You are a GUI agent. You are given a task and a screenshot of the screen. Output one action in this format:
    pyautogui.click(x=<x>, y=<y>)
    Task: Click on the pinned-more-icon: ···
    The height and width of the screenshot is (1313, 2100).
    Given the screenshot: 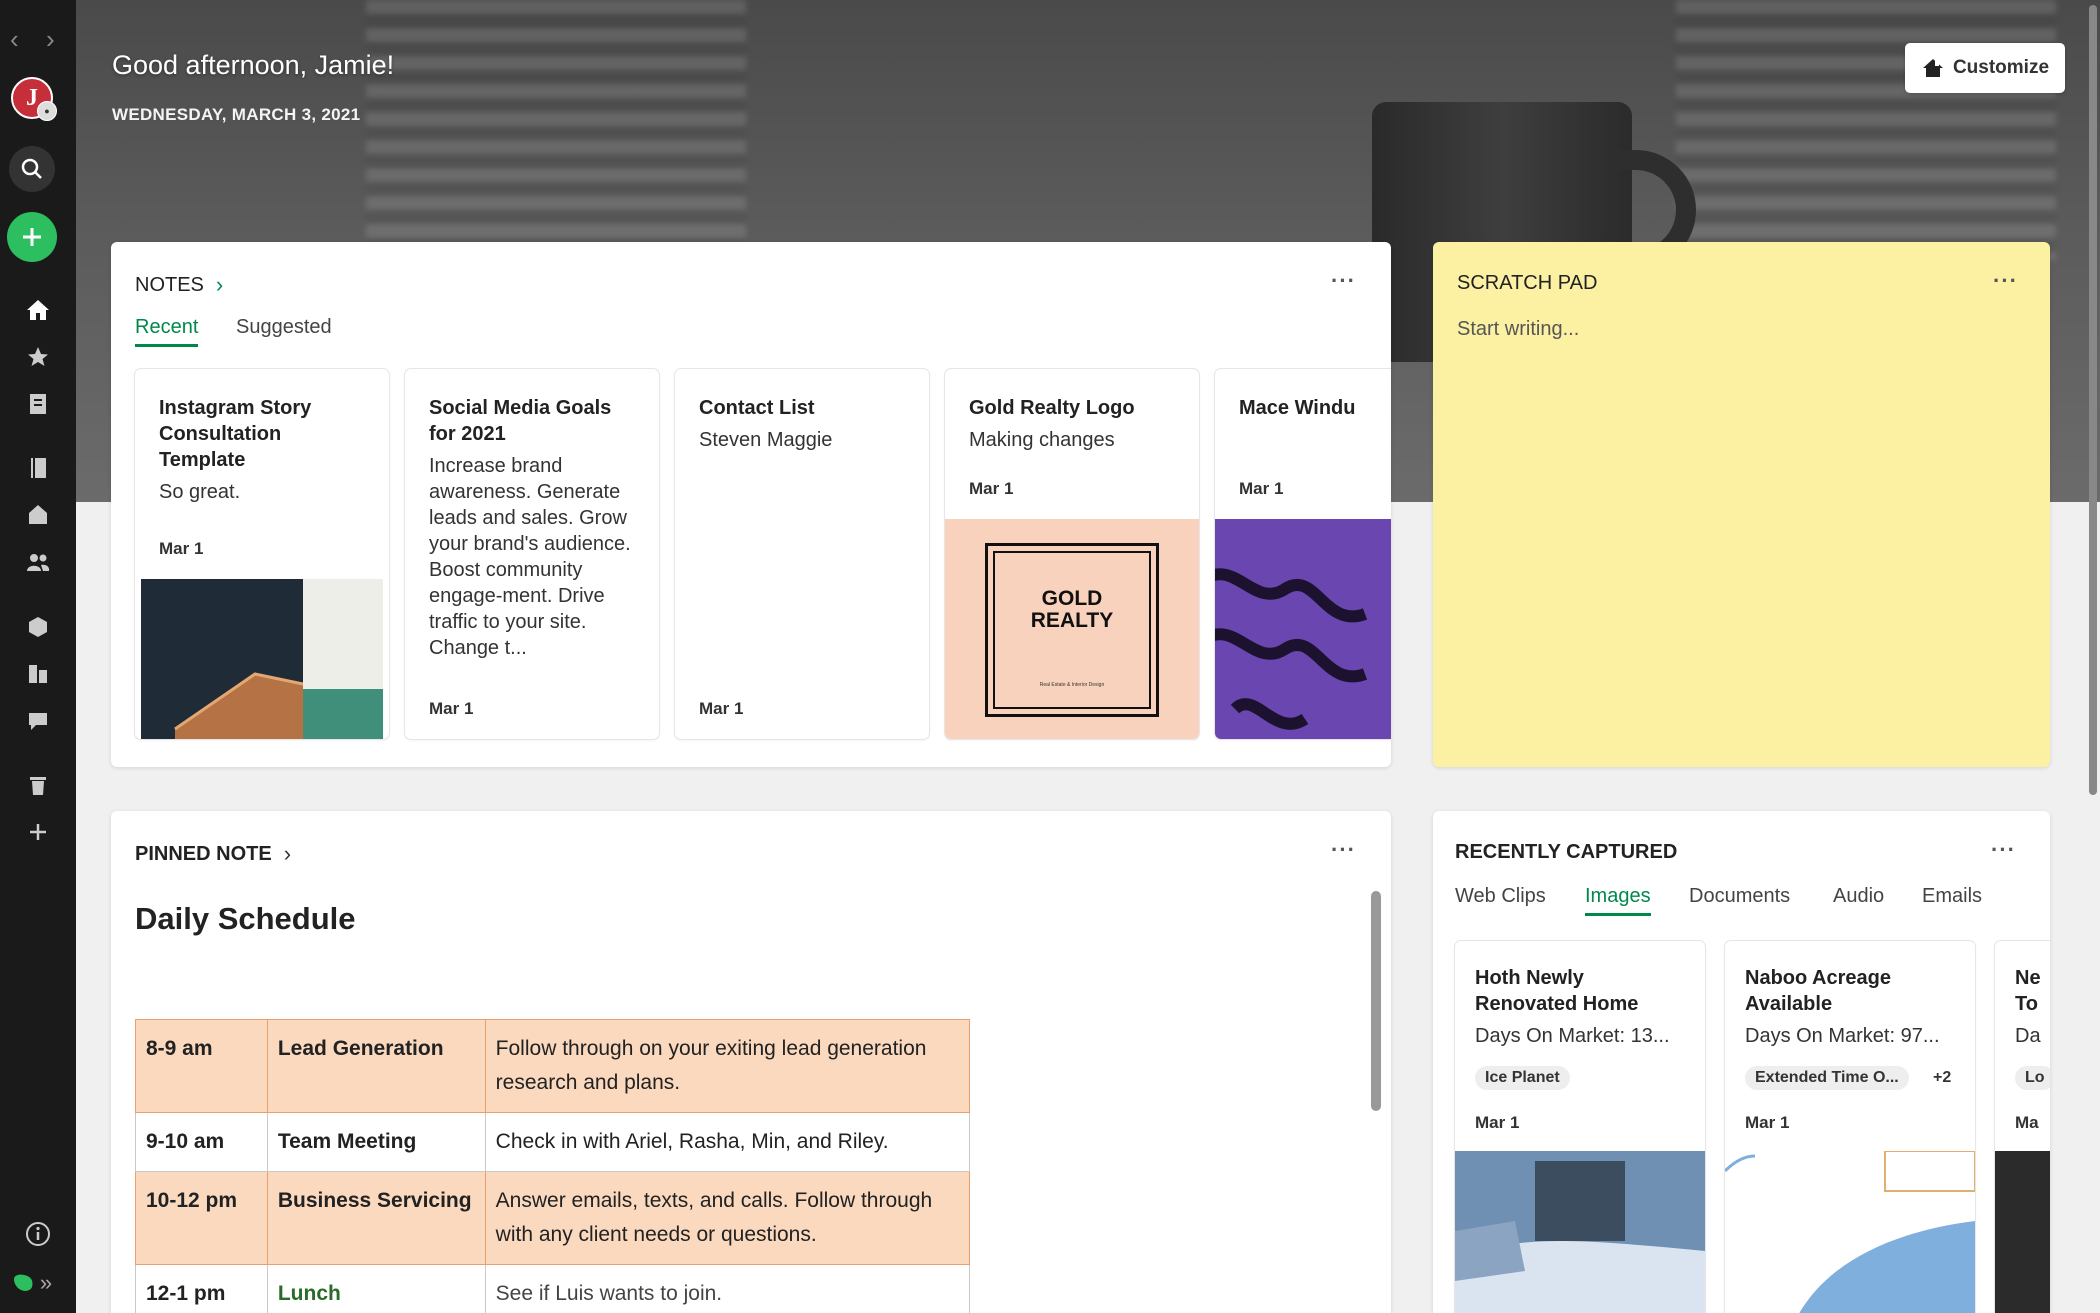 What is the action you would take?
    pyautogui.click(x=1343, y=850)
    